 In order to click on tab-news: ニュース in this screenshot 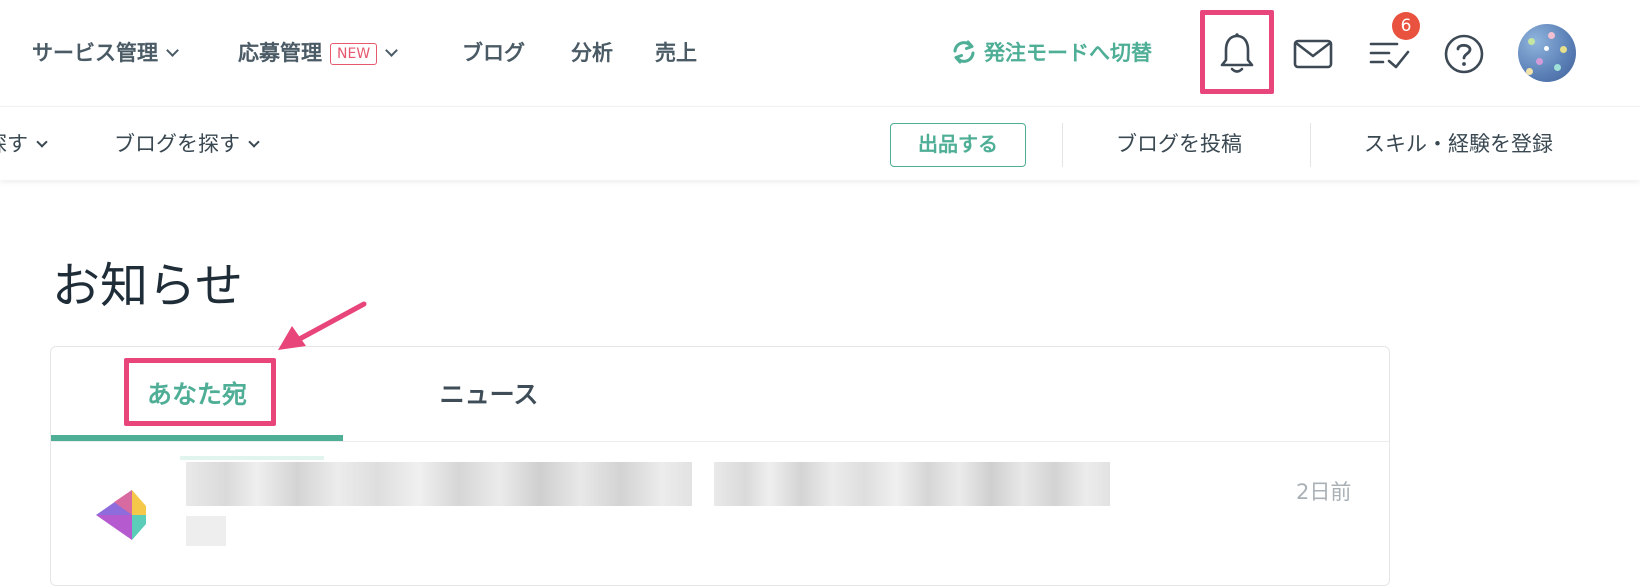, I will do `click(489, 395)`.